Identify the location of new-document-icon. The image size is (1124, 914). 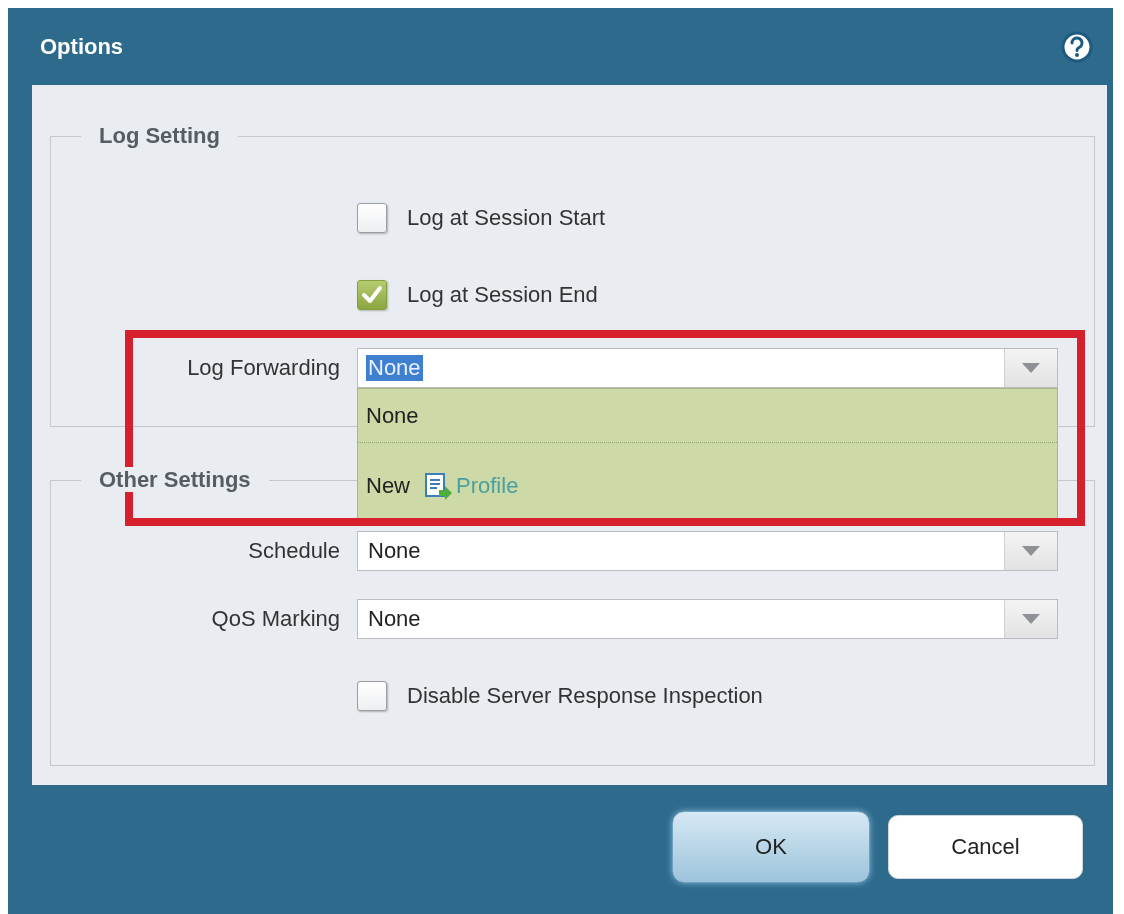
(437, 486).